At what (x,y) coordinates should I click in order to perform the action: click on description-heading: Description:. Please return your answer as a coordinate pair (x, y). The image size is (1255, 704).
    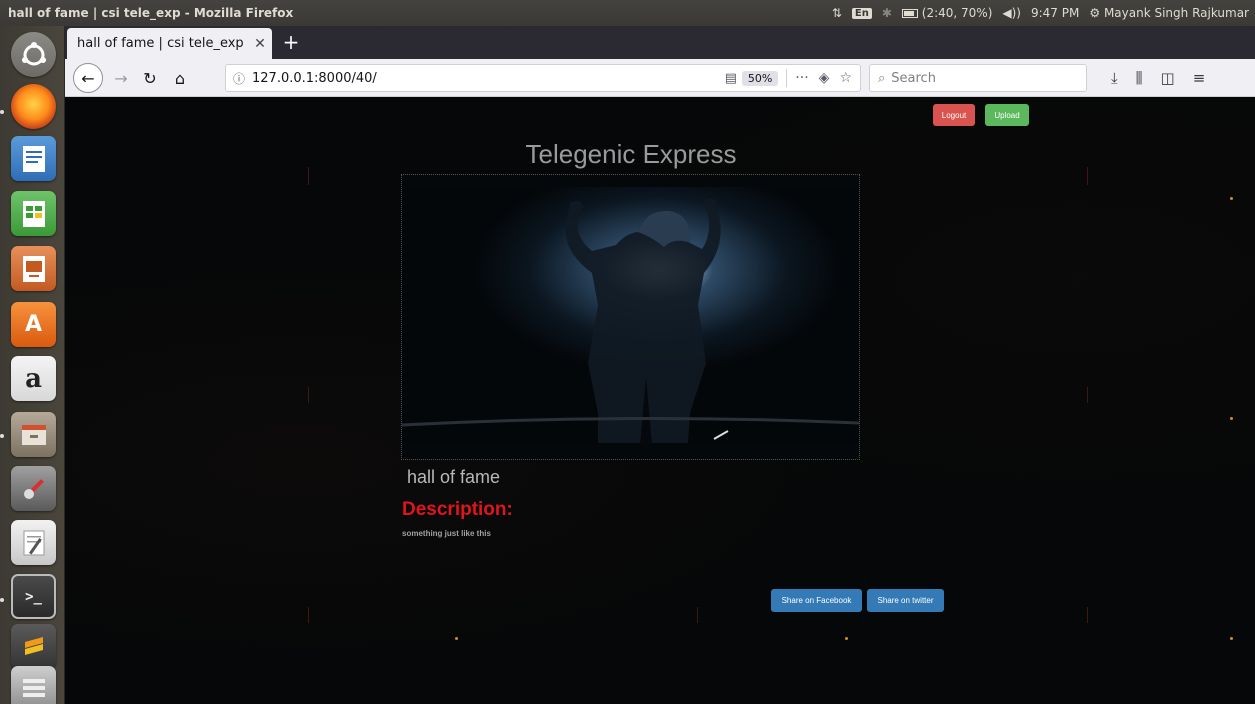
    Looking at the image, I should click on (457, 509).